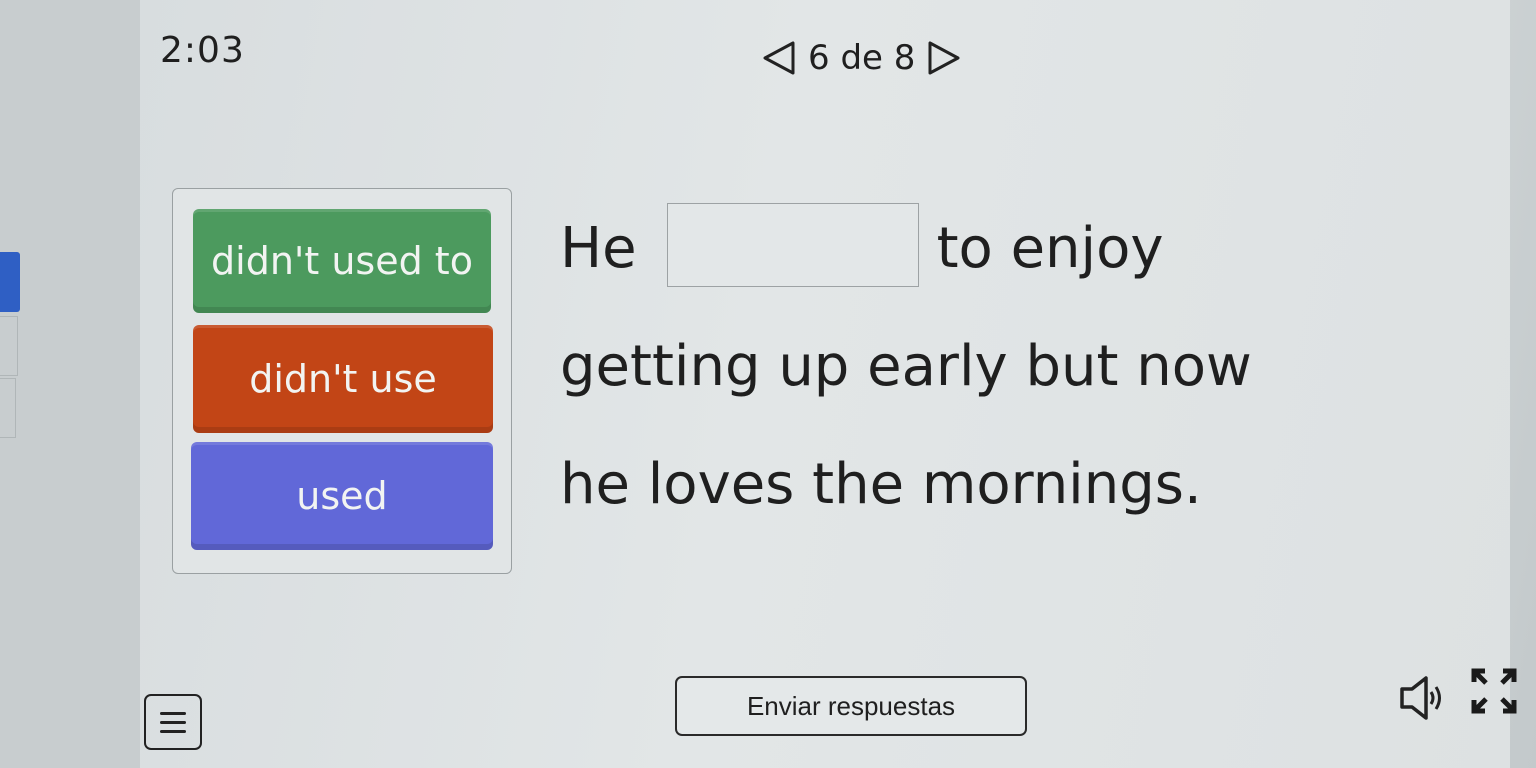 This screenshot has width=1536, height=768. What do you see at coordinates (10, 282) in the screenshot?
I see `background-tab-active` at bounding box center [10, 282].